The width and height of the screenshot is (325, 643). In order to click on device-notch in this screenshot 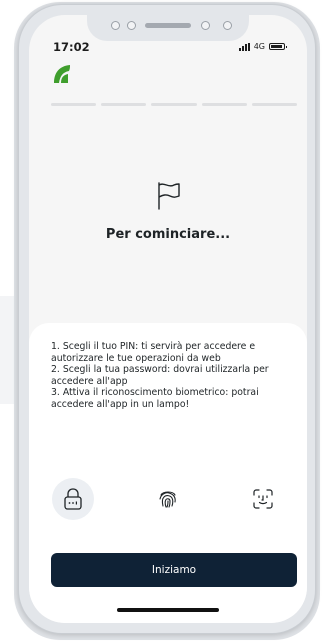, I will do `click(168, 28)`.